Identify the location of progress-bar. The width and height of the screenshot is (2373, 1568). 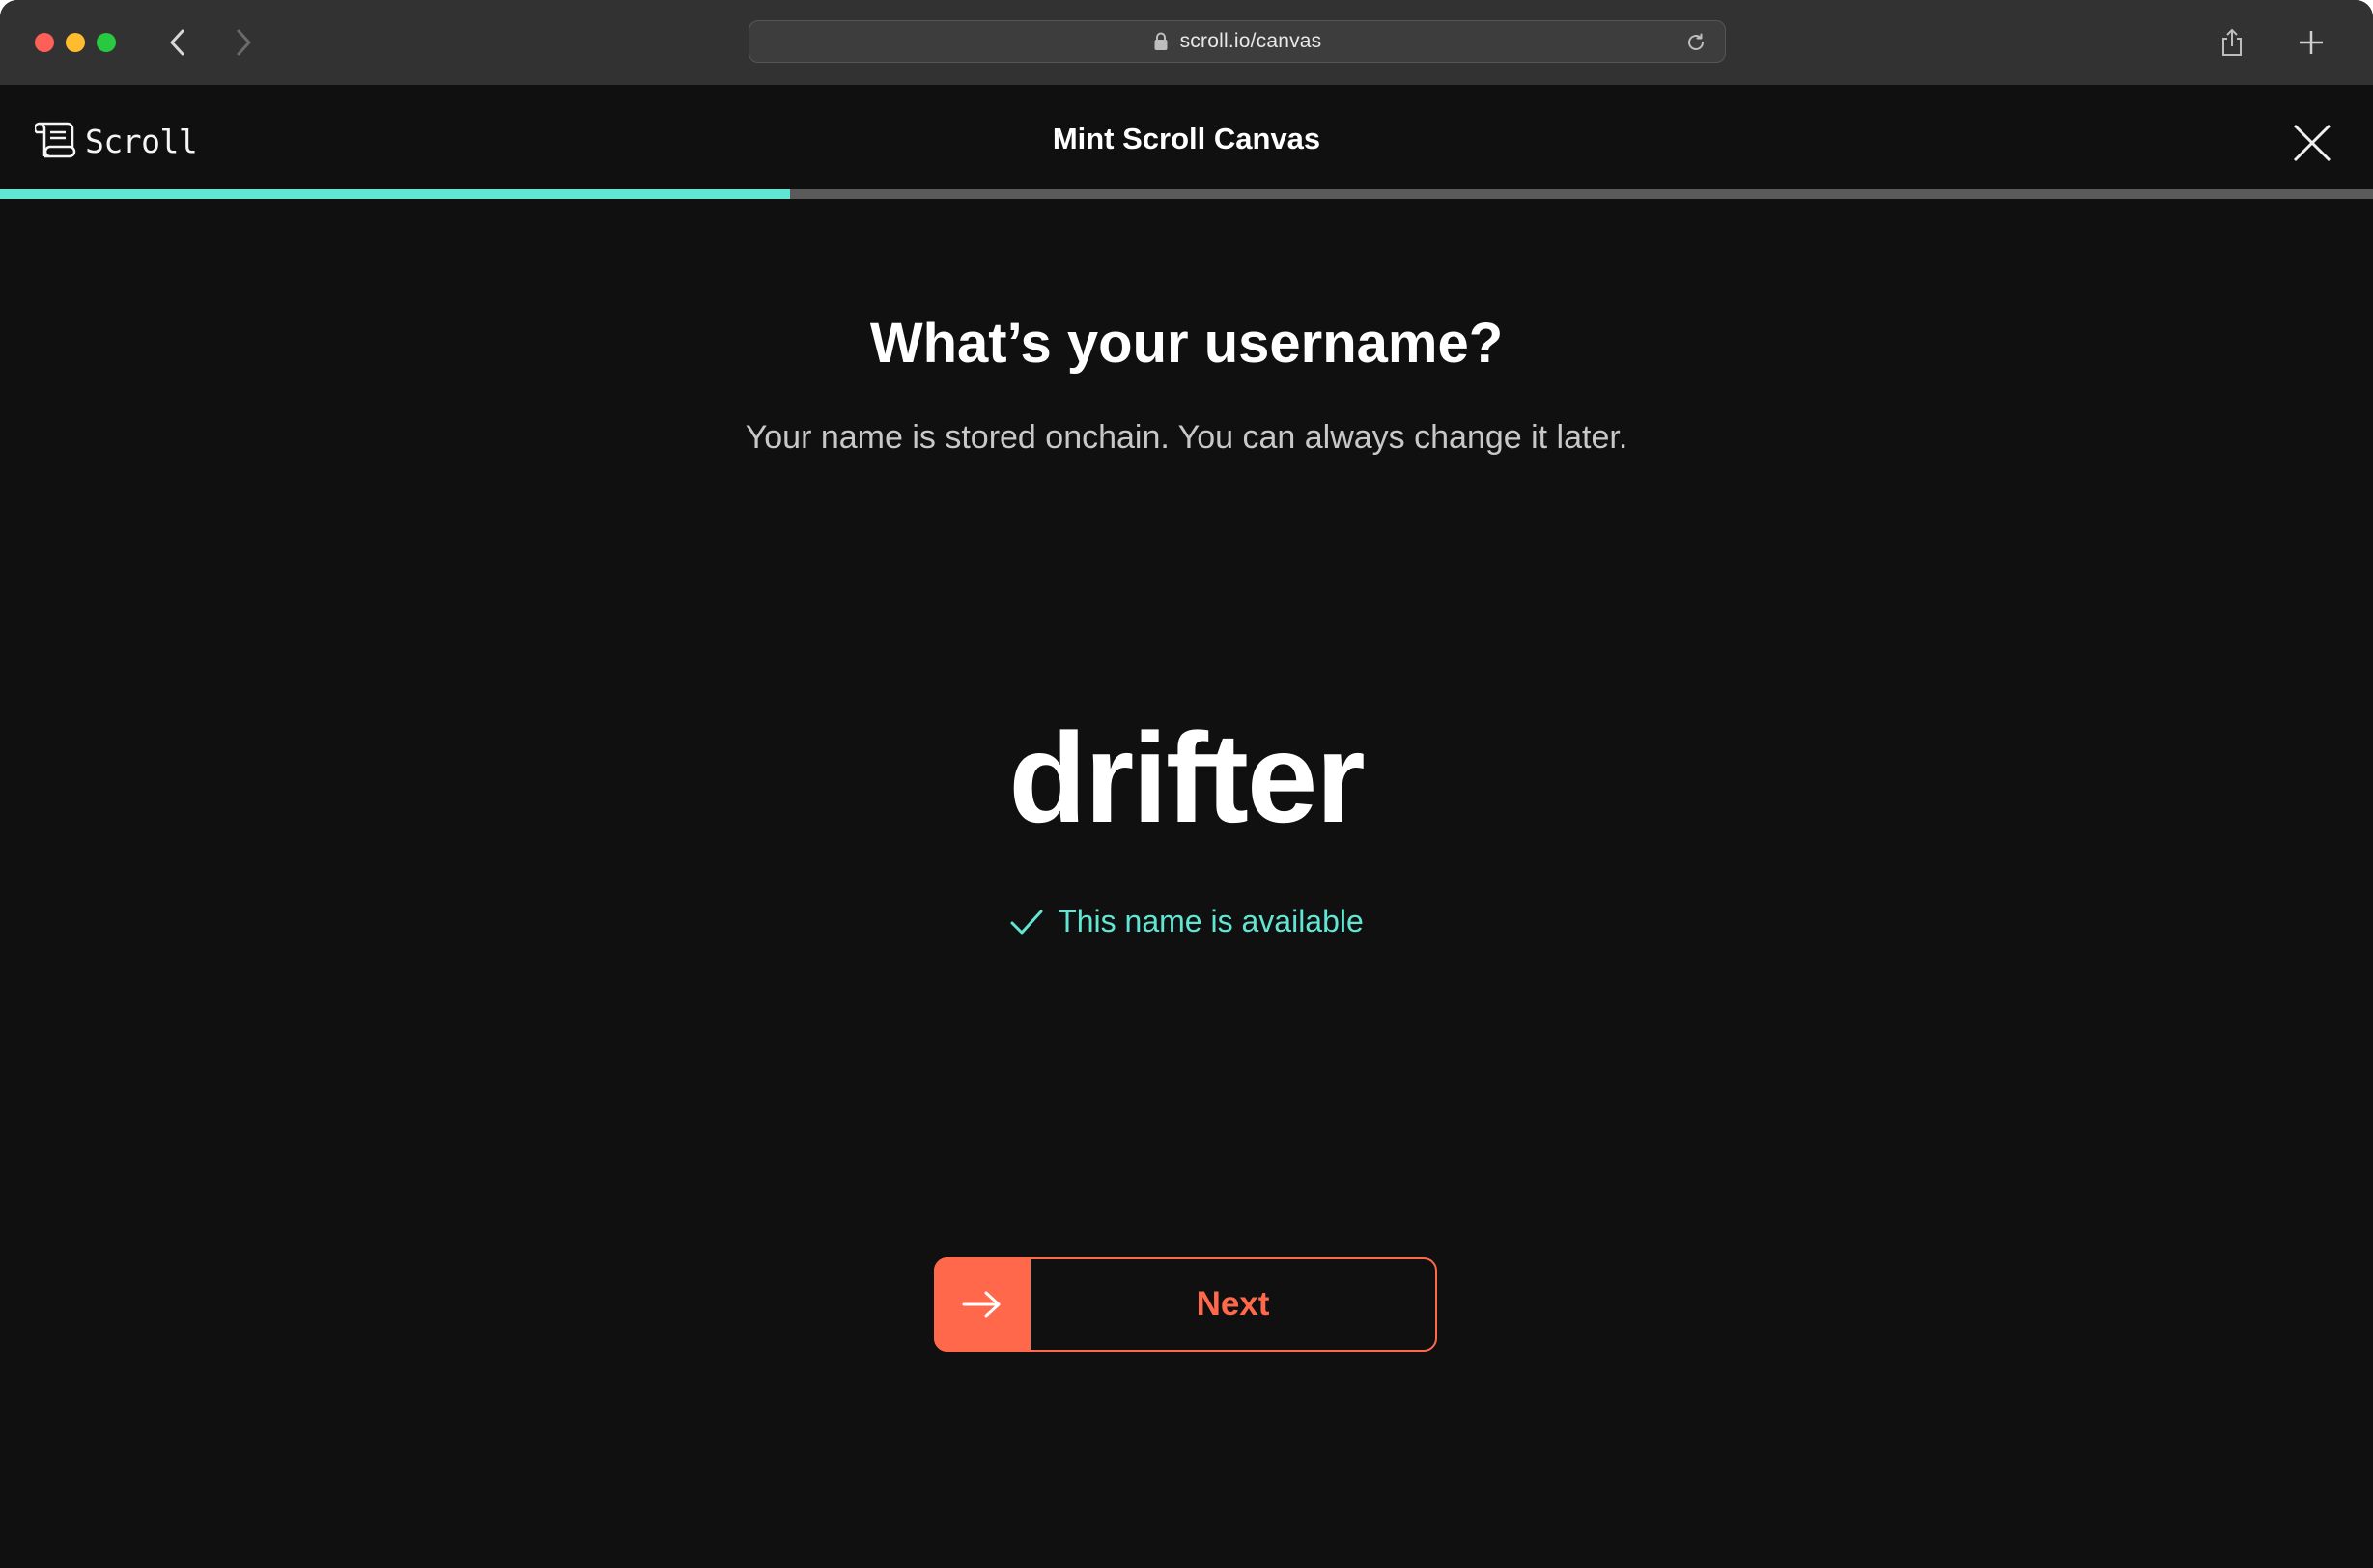
(1186, 194).